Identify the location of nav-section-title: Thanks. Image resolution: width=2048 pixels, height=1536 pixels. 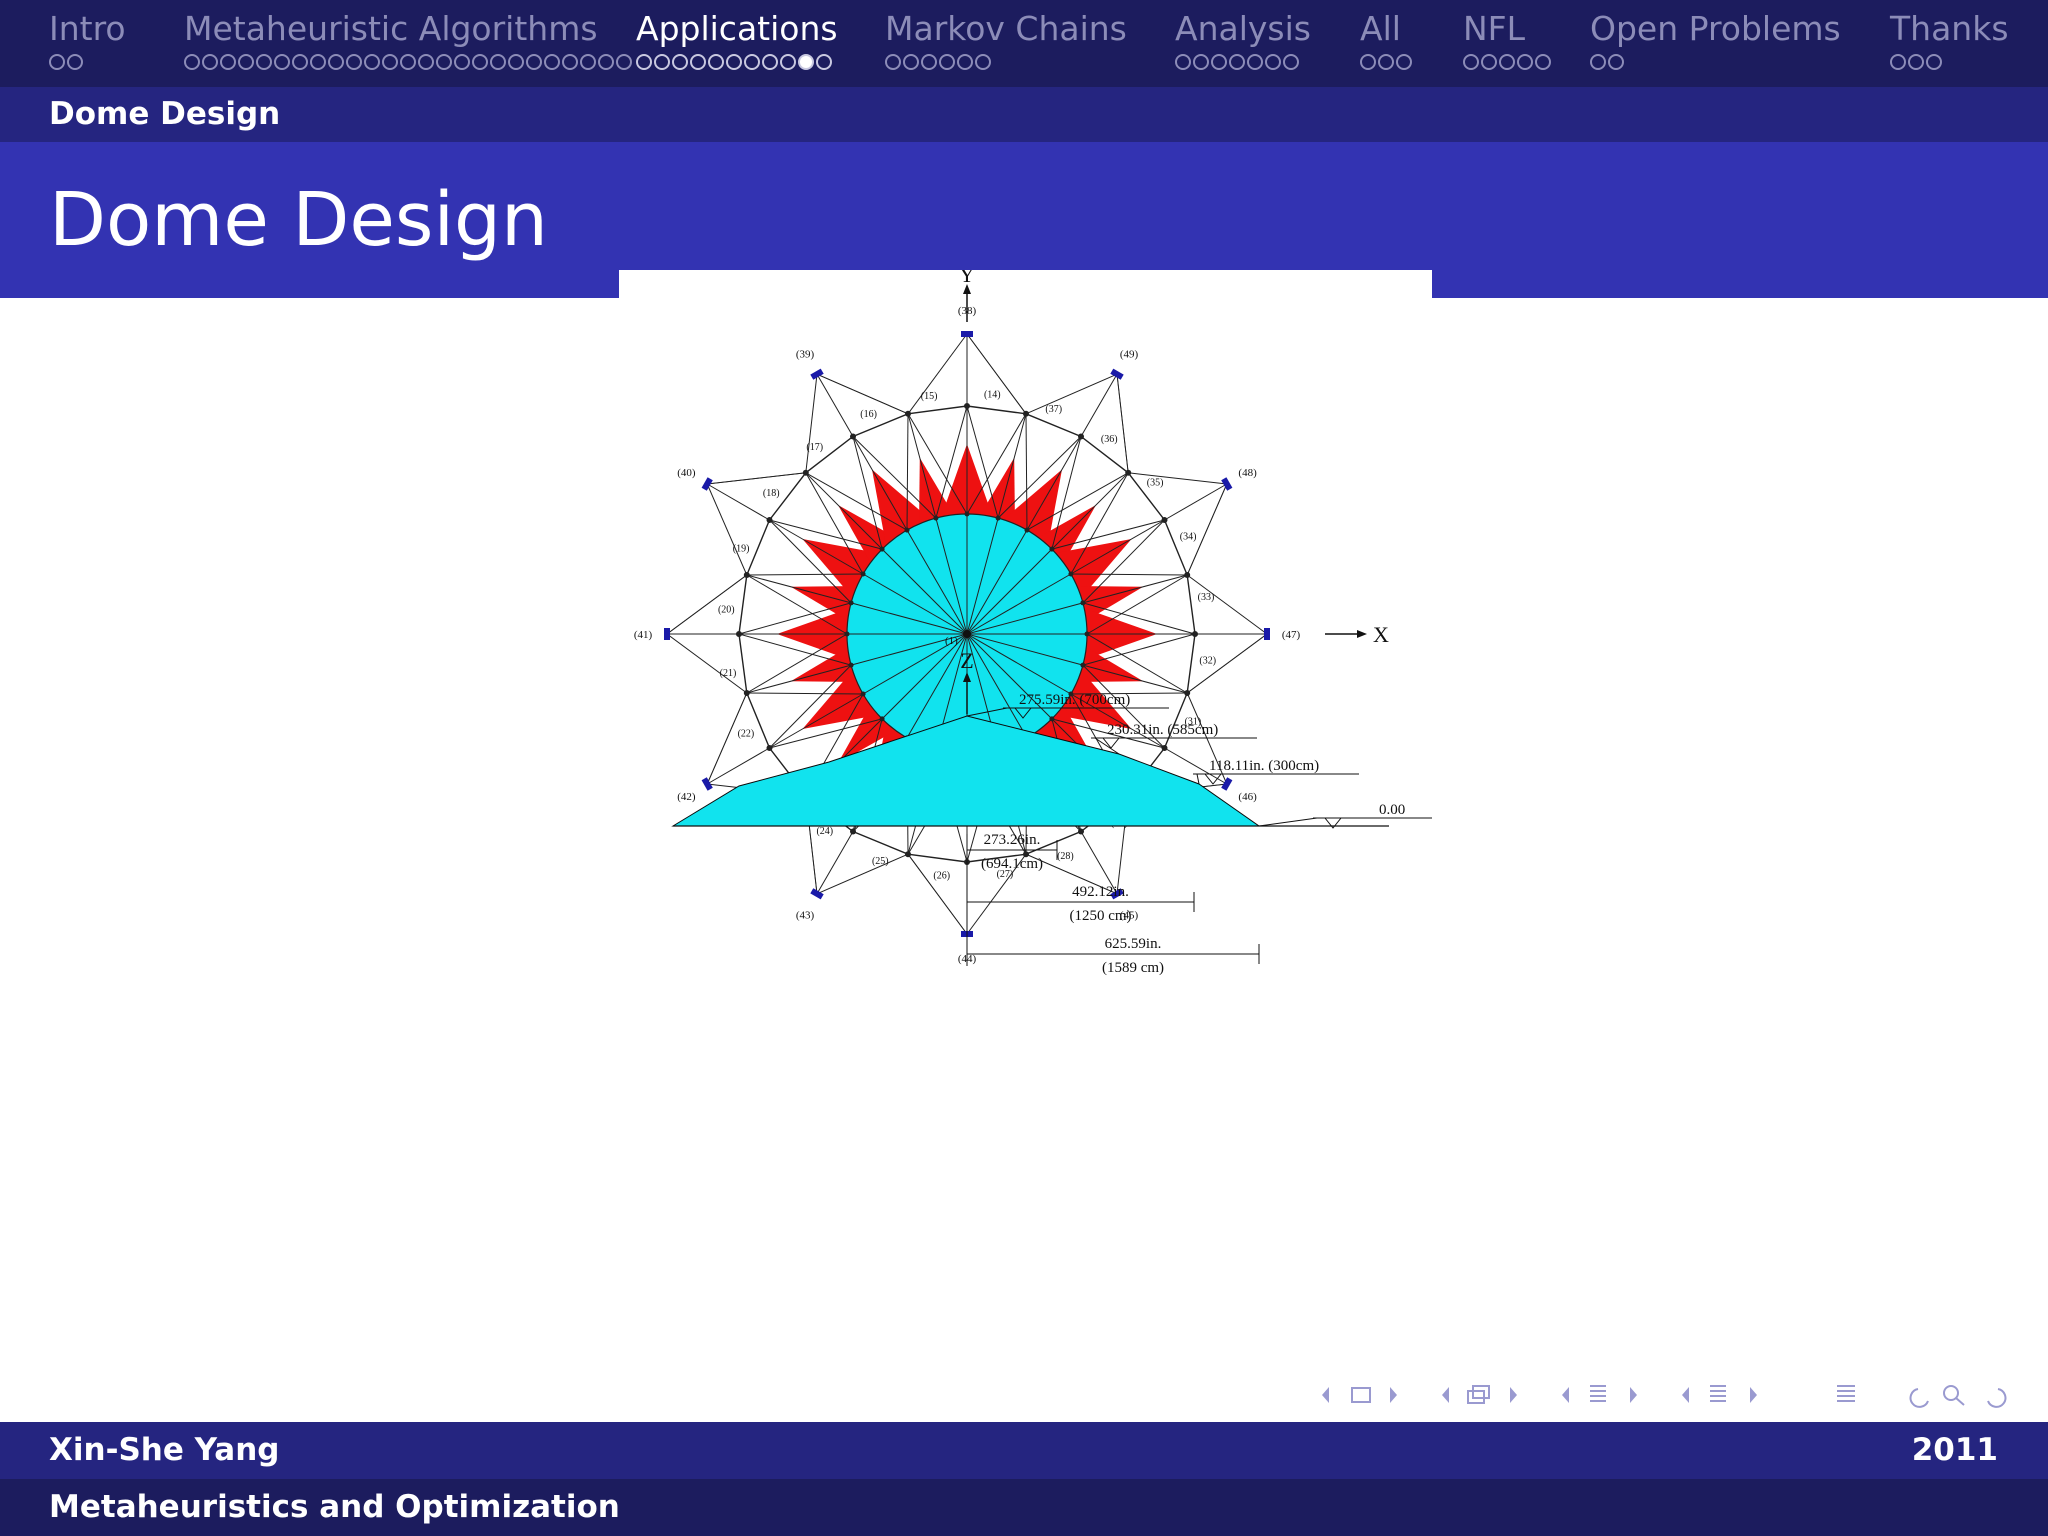
(1949, 29).